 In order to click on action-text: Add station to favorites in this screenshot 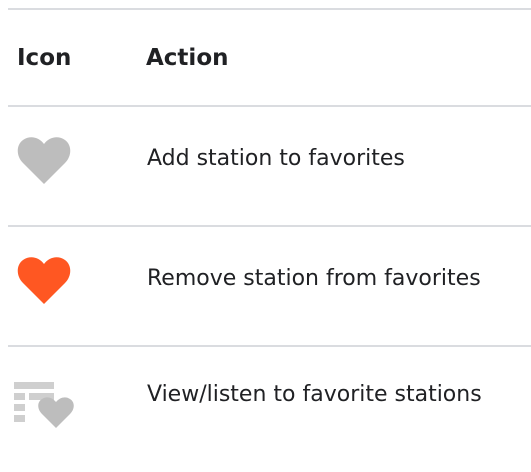, I will do `click(276, 158)`.